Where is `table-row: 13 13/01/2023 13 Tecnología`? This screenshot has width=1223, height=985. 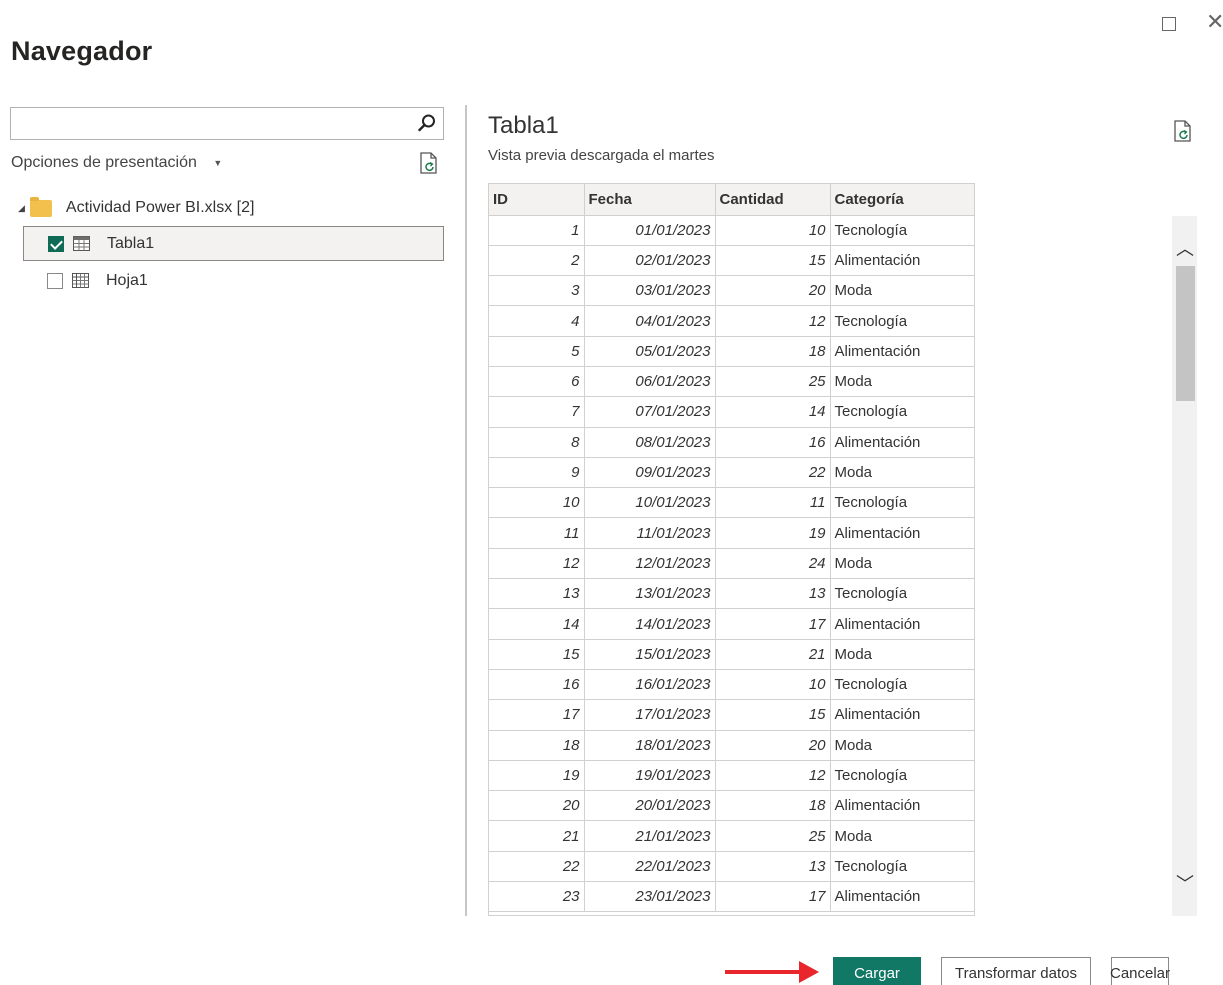
table-row: 13 13/01/2023 13 Tecnología is located at coordinates (731, 594).